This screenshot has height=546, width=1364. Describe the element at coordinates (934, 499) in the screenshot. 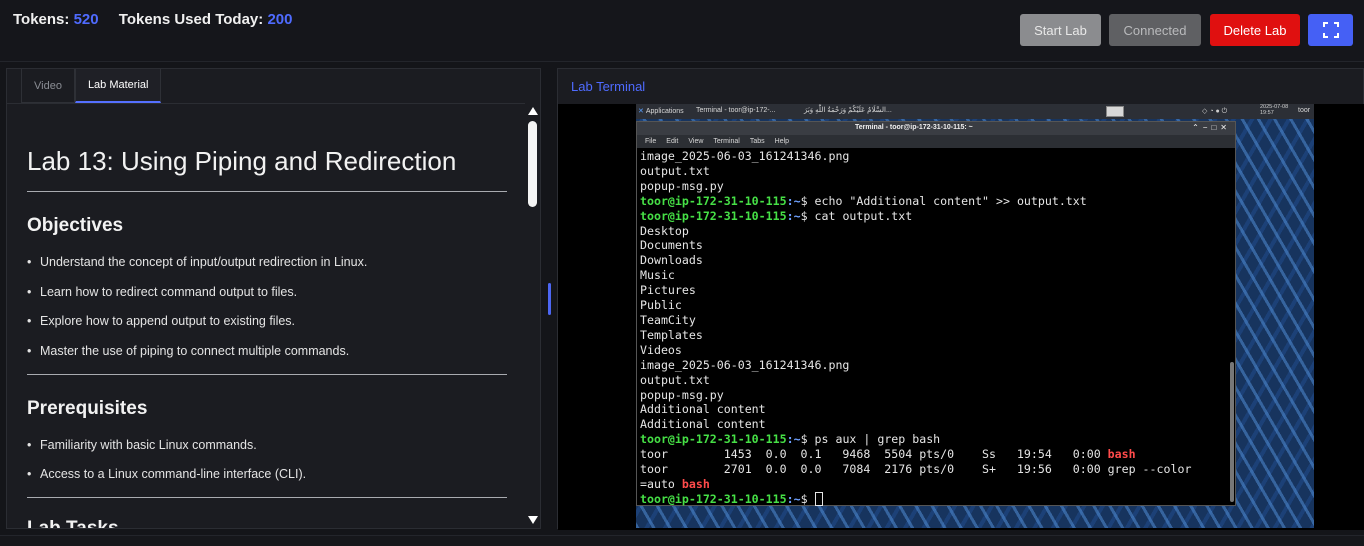

I see `terminal-line: toor@ip-172-31-10-115:~$` at that location.